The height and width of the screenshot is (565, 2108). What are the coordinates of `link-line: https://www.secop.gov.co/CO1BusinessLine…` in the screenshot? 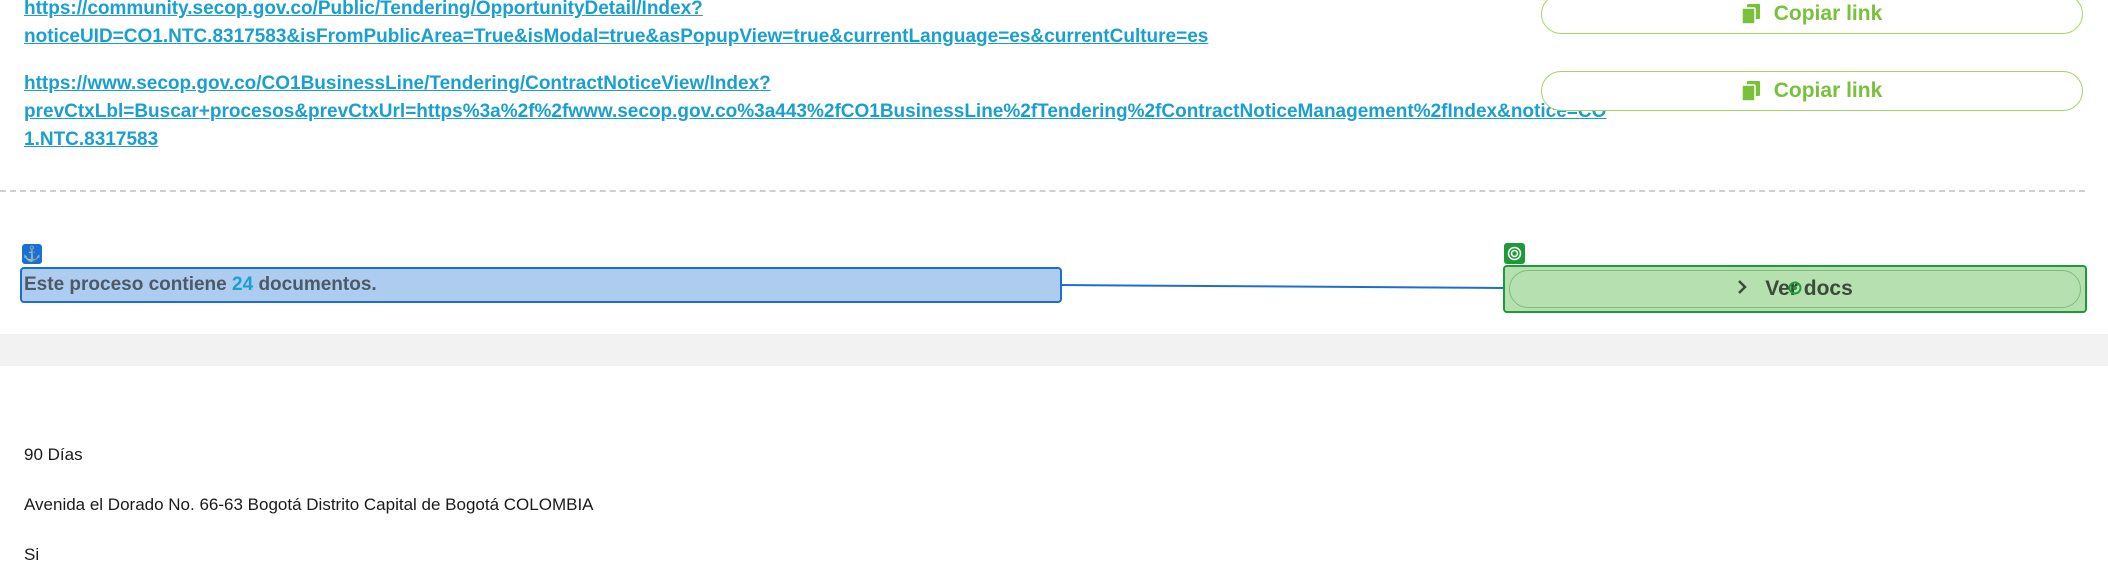 It's located at (397, 83).